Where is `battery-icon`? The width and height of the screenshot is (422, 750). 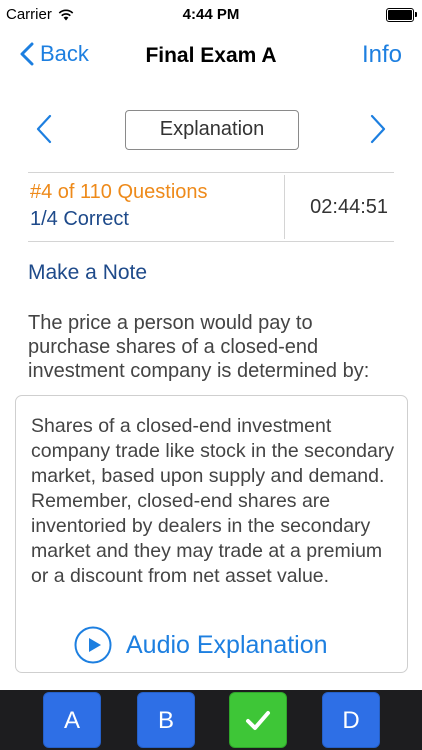
battery-icon is located at coordinates (401, 15).